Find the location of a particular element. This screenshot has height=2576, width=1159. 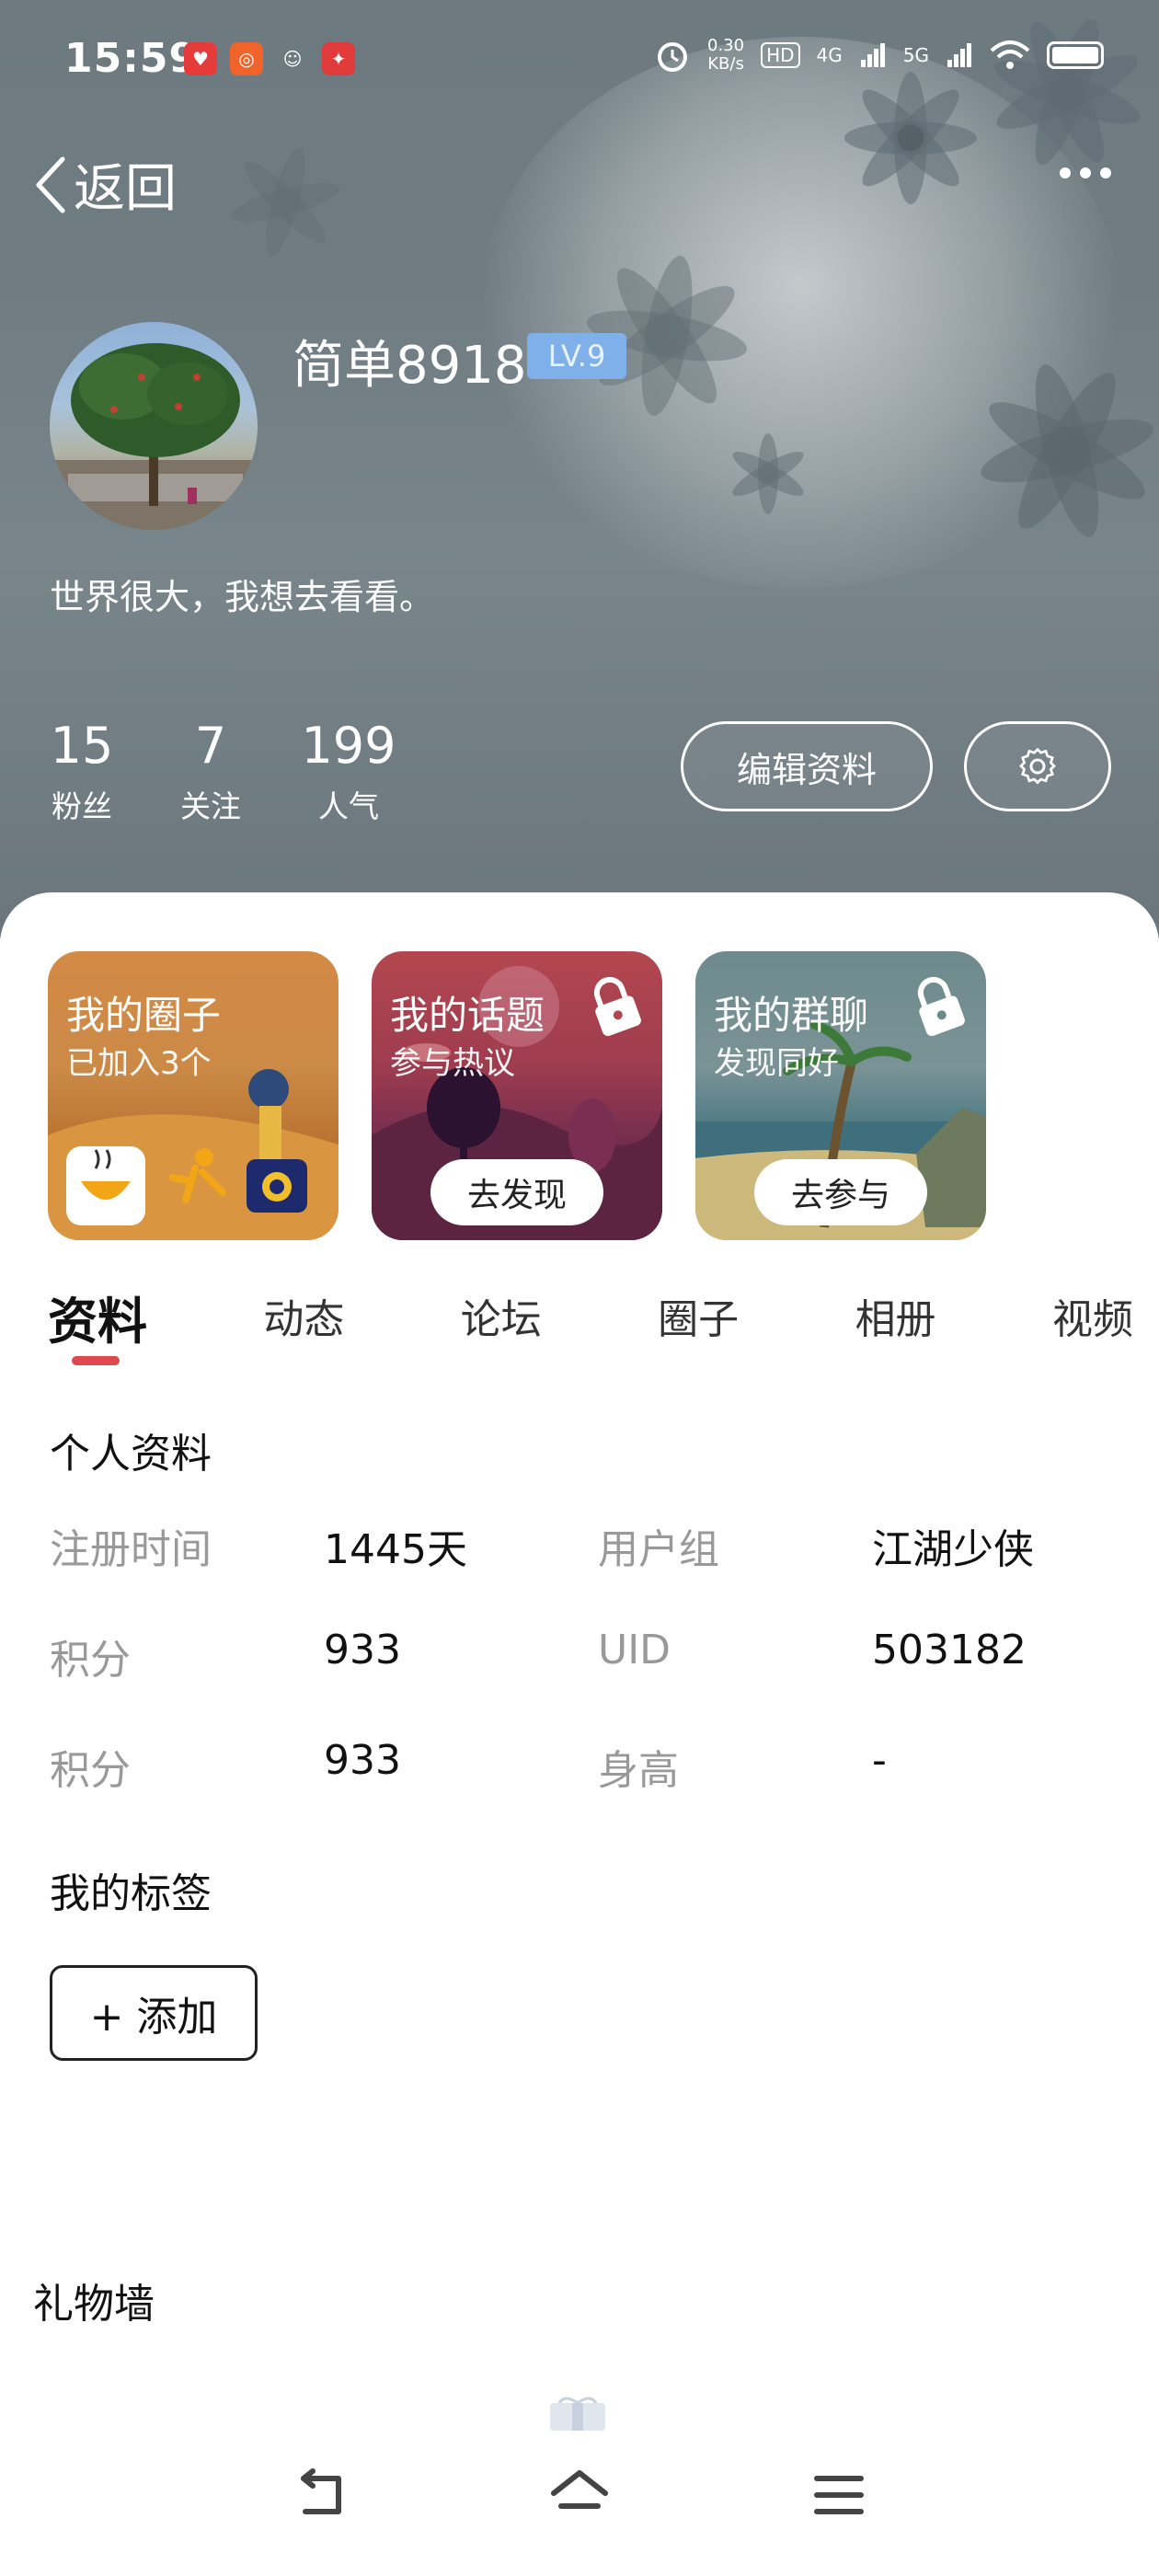

back-label: 返回 is located at coordinates (125, 189).